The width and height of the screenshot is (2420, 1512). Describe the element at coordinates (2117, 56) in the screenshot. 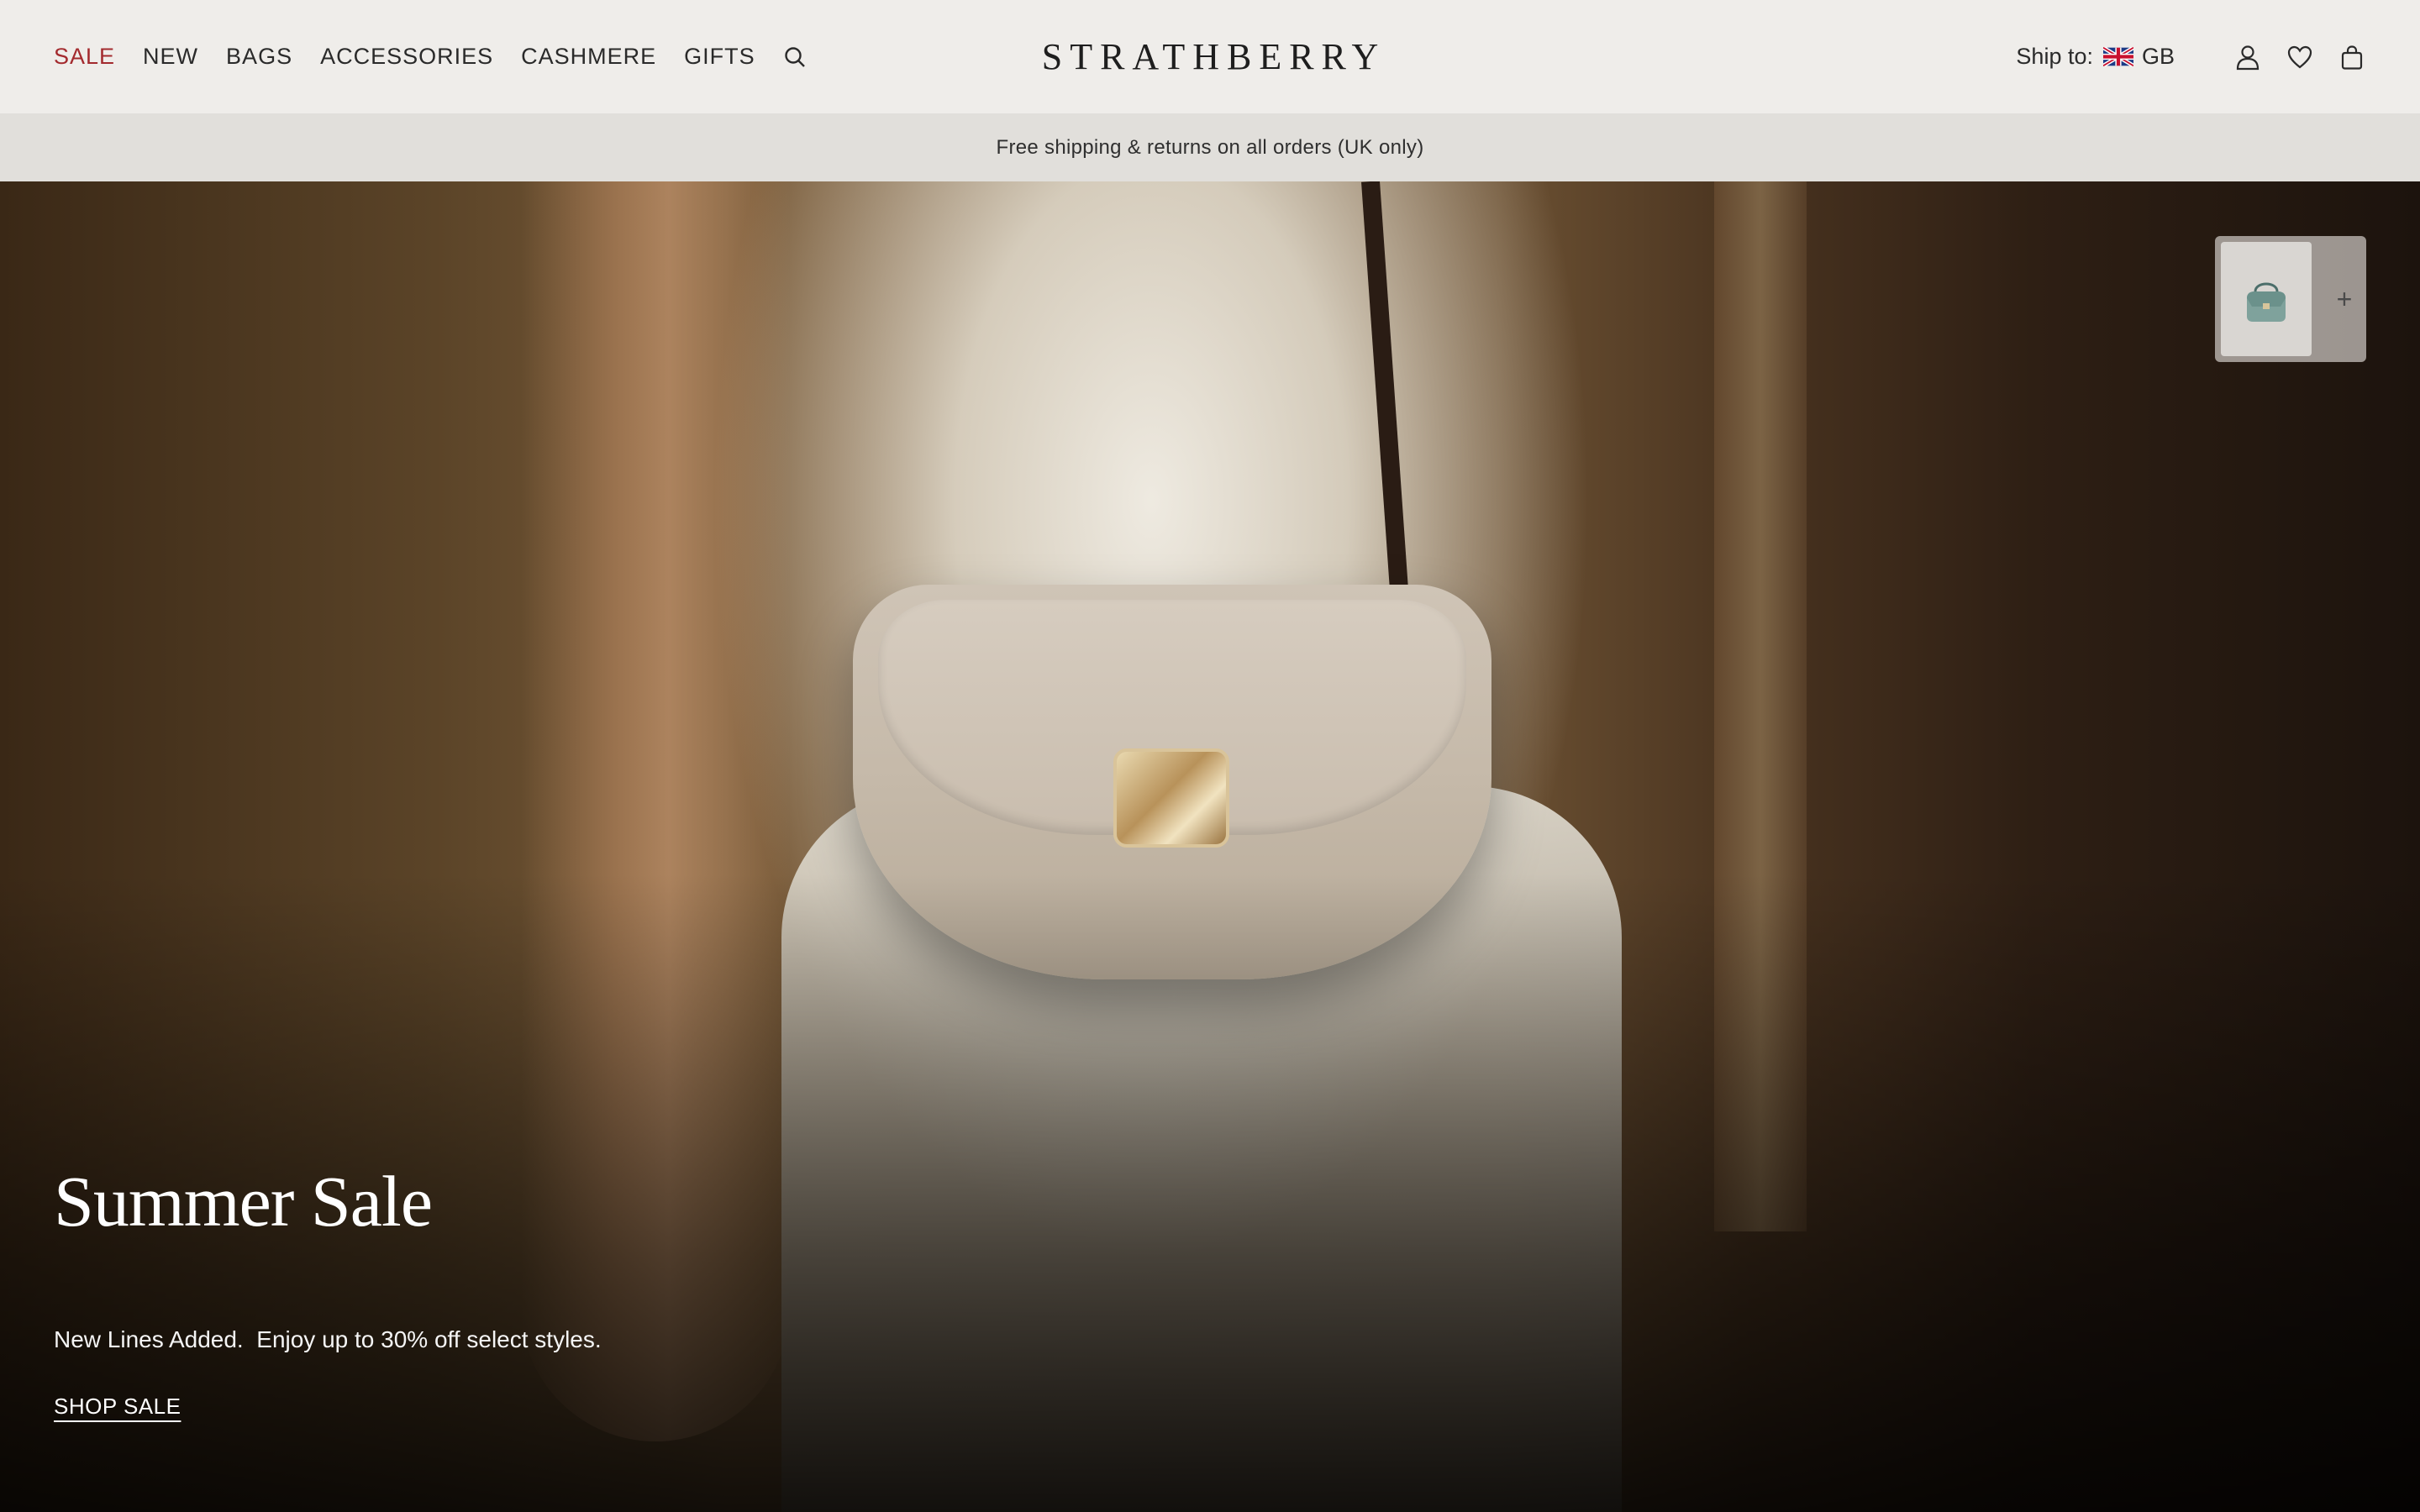

I see `uk-flag-icon` at that location.